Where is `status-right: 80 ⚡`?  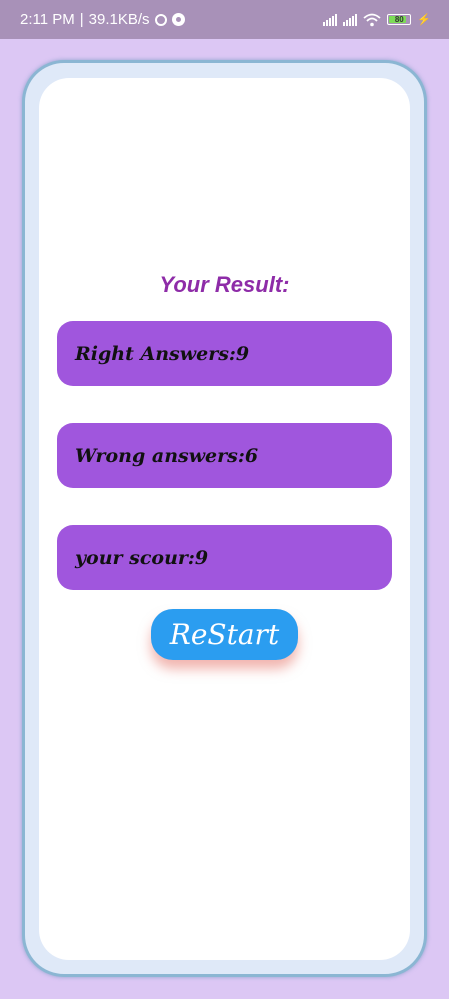 status-right: 80 ⚡ is located at coordinates (377, 19).